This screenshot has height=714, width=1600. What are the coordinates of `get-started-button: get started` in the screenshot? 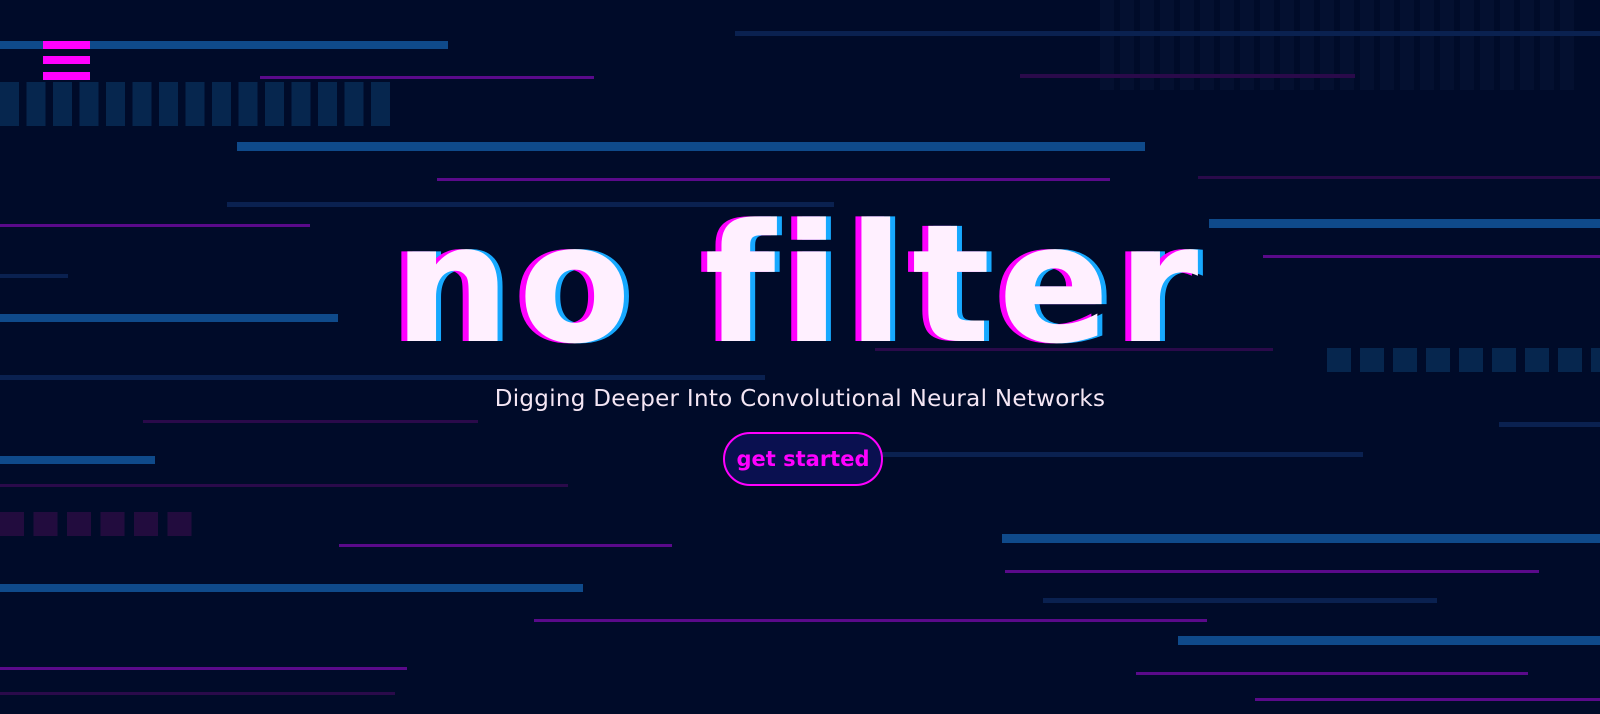 It's located at (803, 459).